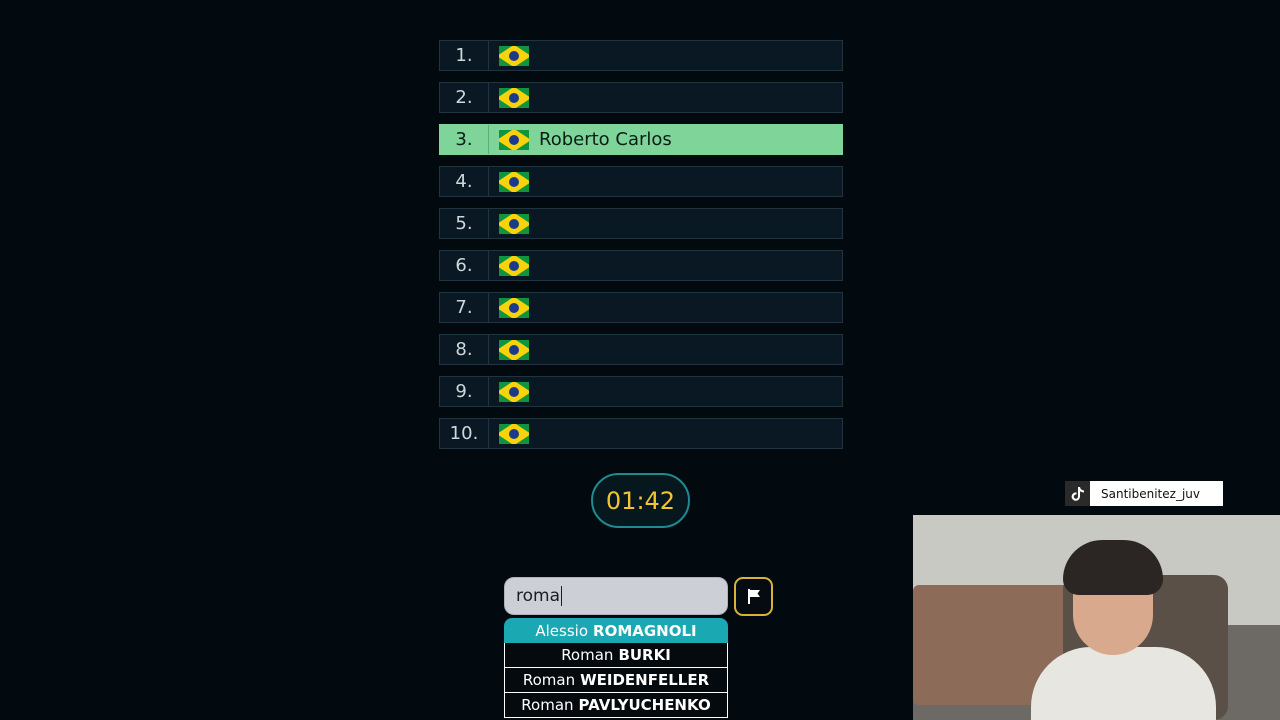 Image resolution: width=1280 pixels, height=720 pixels. I want to click on suggestion-item: Roman BURKI, so click(616, 655).